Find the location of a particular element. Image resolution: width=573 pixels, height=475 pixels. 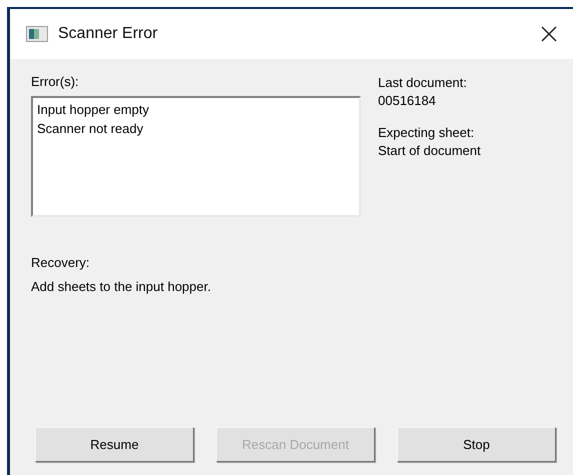

window-title: Scanner Error is located at coordinates (108, 34).